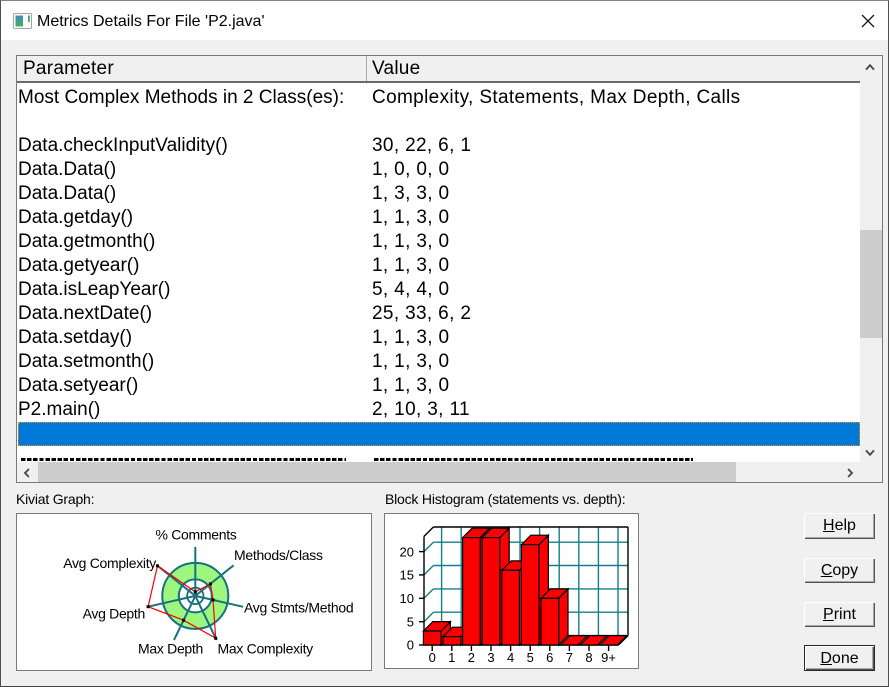 The height and width of the screenshot is (687, 889). I want to click on svg-text: 4, so click(510, 657).